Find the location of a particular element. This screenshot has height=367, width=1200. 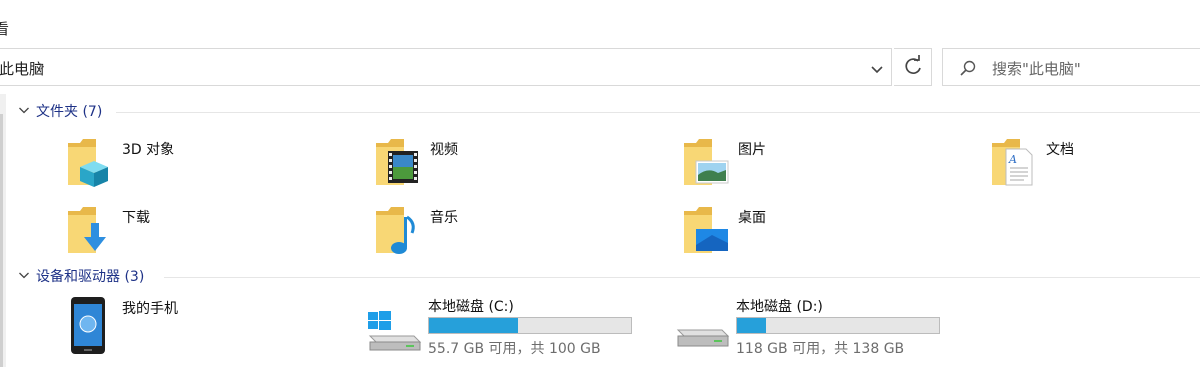

drive-label: 本地磁盘 (D:) is located at coordinates (779, 307).